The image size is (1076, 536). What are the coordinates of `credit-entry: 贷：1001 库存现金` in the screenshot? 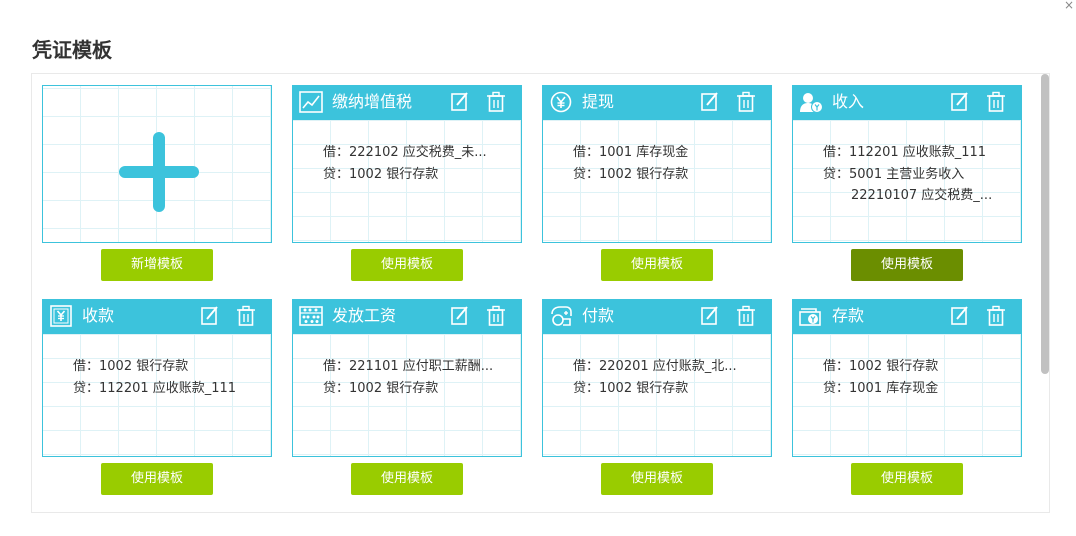 It's located at (881, 388).